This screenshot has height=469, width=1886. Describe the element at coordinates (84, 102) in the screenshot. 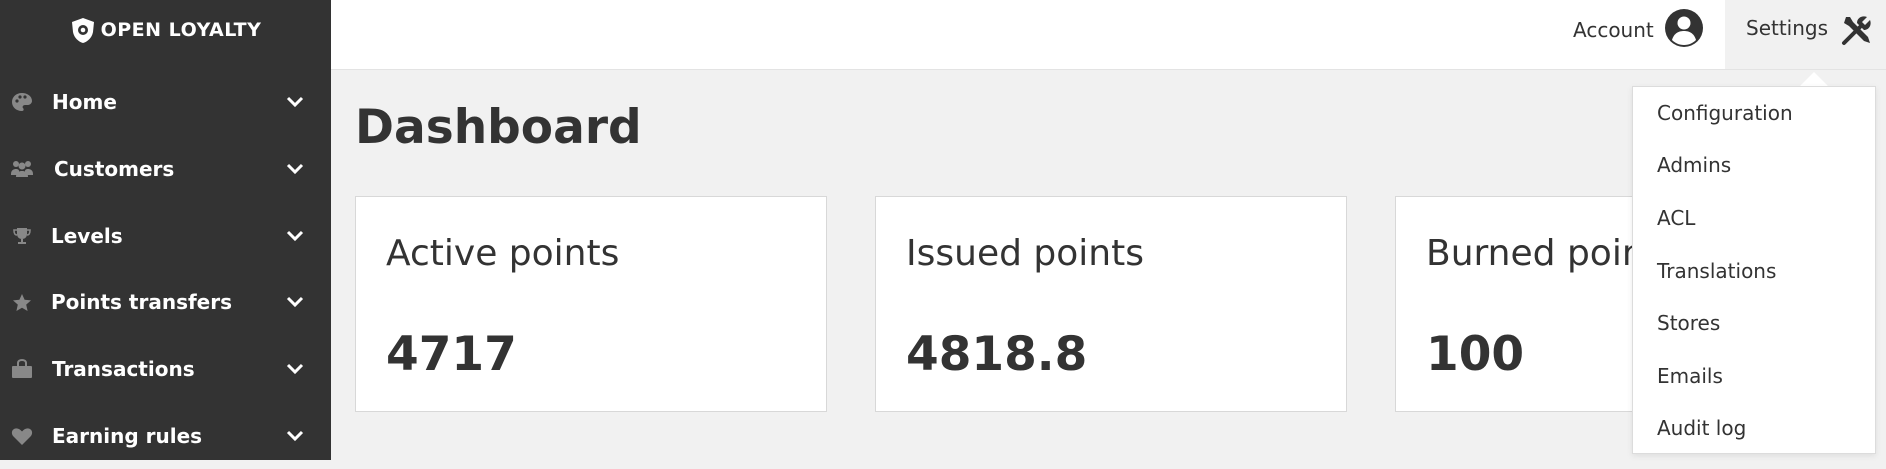

I see `sidebar-item-label: Home` at that location.